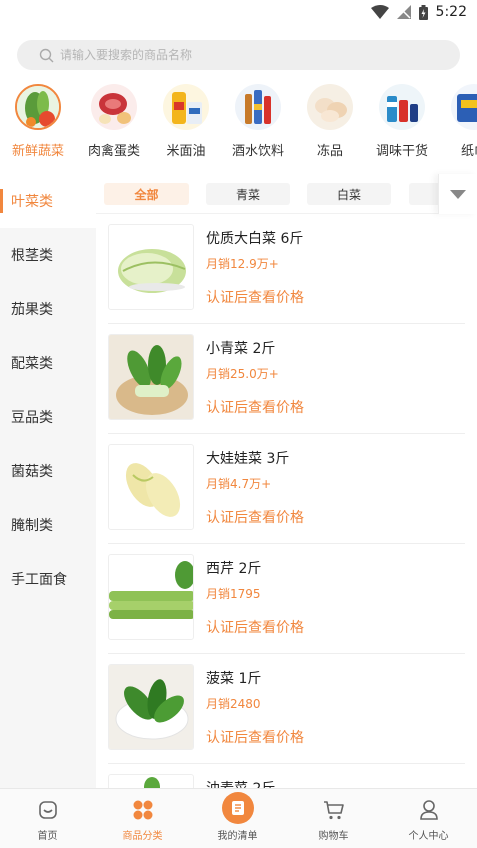 This screenshot has height=848, width=477. What do you see at coordinates (114, 107) in the screenshot?
I see `meat-eggs-icon` at bounding box center [114, 107].